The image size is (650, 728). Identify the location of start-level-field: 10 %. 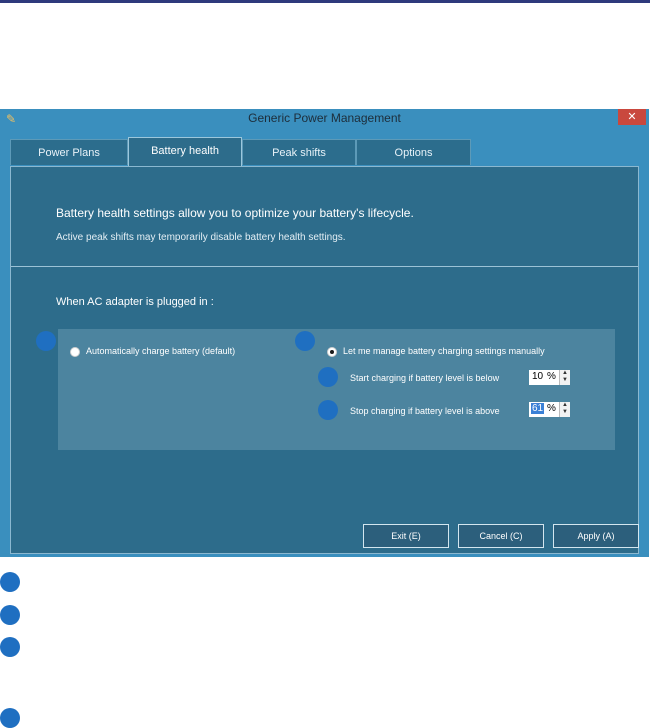
(544, 377).